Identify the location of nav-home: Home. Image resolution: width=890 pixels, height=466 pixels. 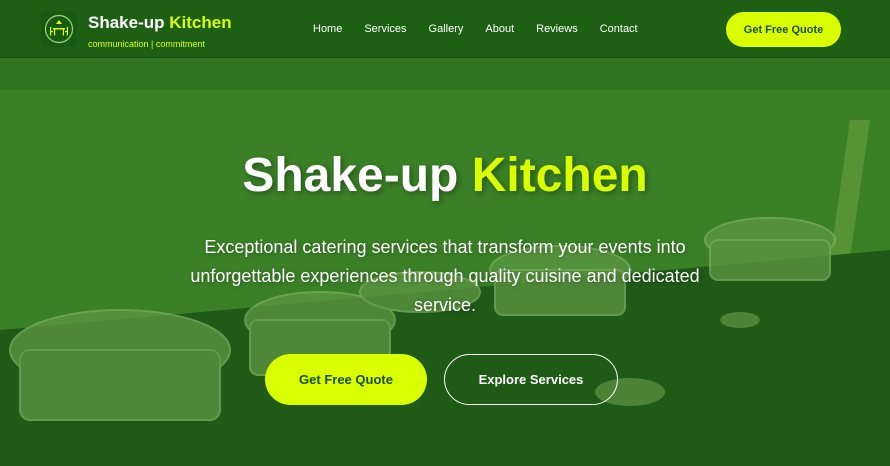
(327, 29).